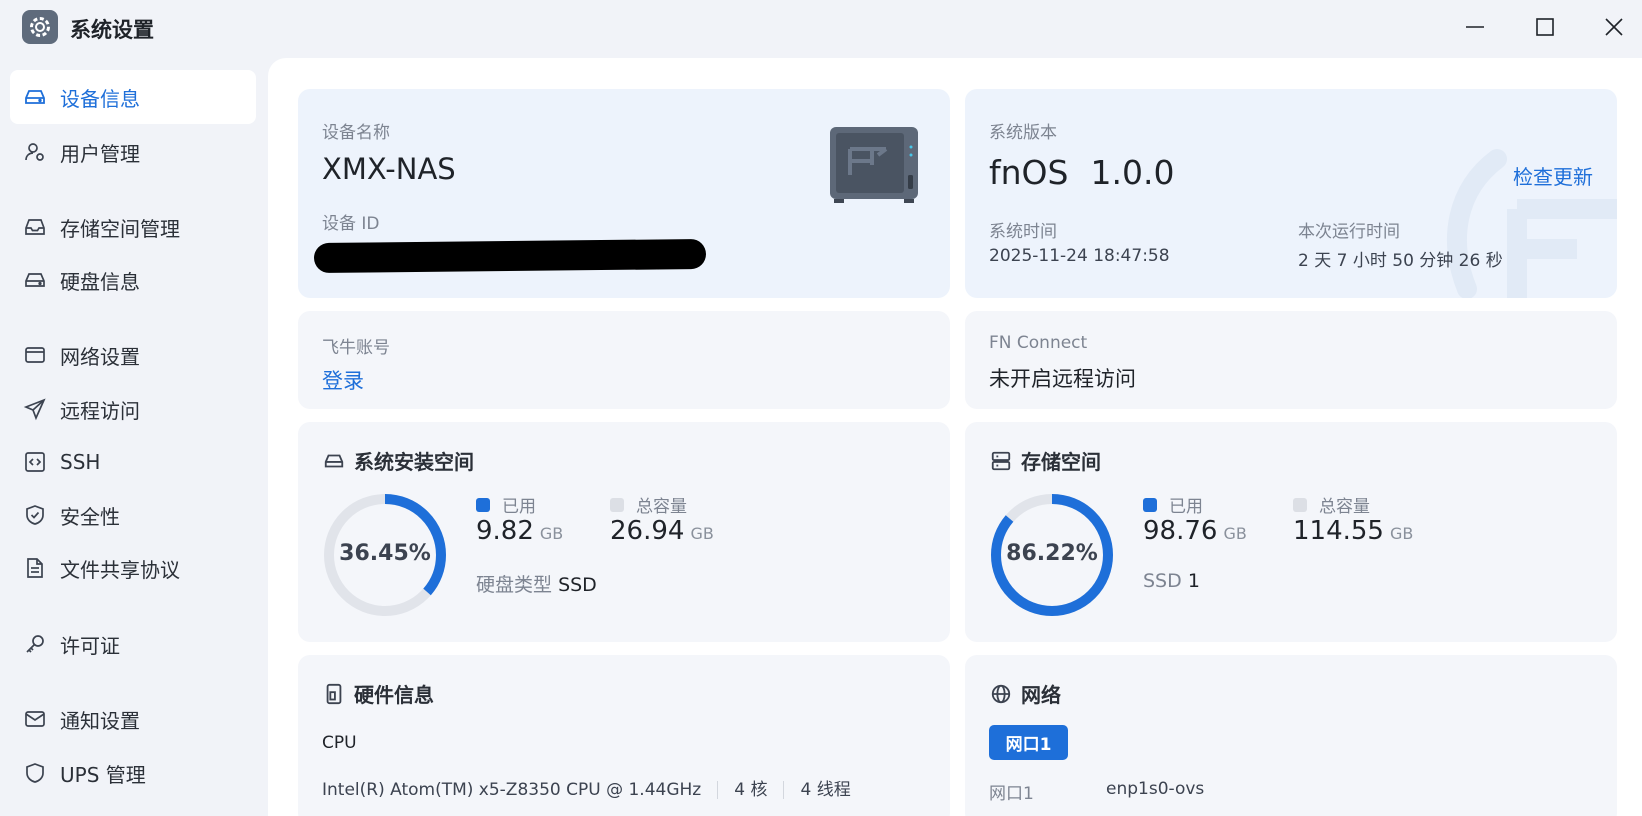 The image size is (1642, 816). I want to click on device-id-label: 设备 ID, so click(351, 224).